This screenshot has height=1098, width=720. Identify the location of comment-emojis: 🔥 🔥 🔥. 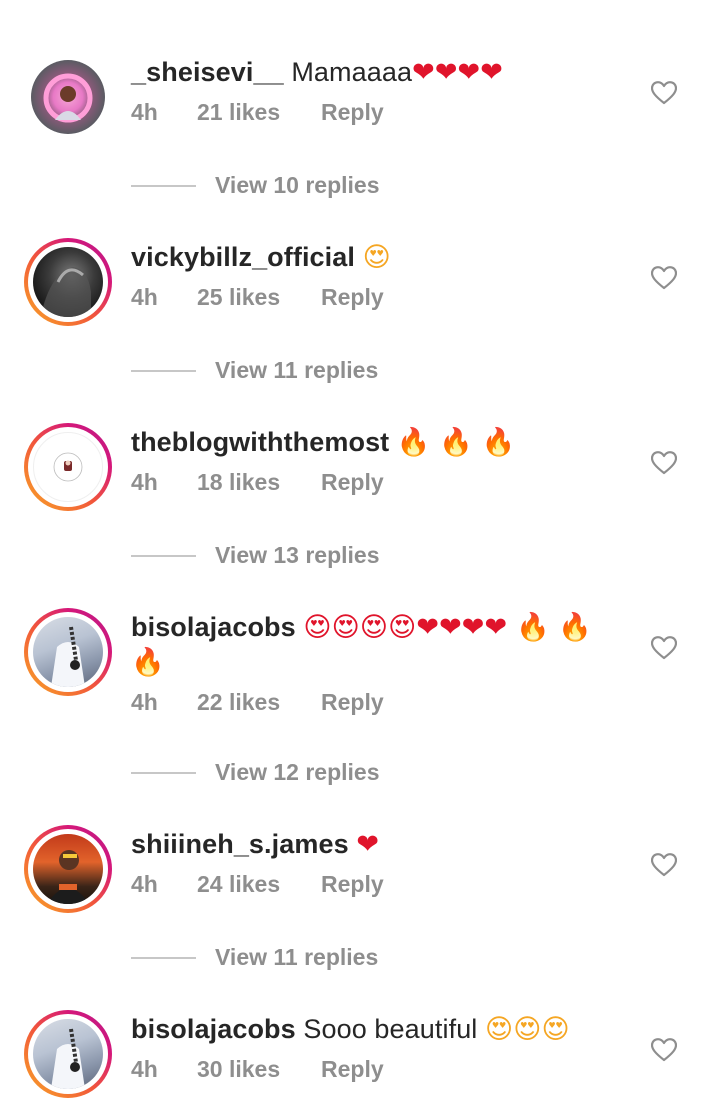
(456, 442).